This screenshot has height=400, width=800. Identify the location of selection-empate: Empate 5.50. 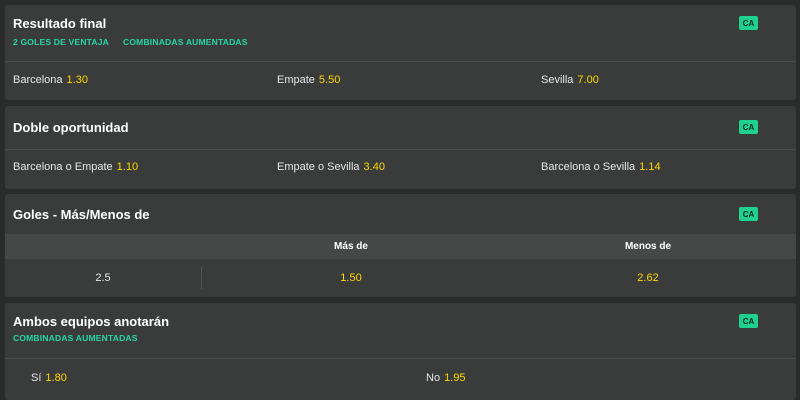
(308, 80).